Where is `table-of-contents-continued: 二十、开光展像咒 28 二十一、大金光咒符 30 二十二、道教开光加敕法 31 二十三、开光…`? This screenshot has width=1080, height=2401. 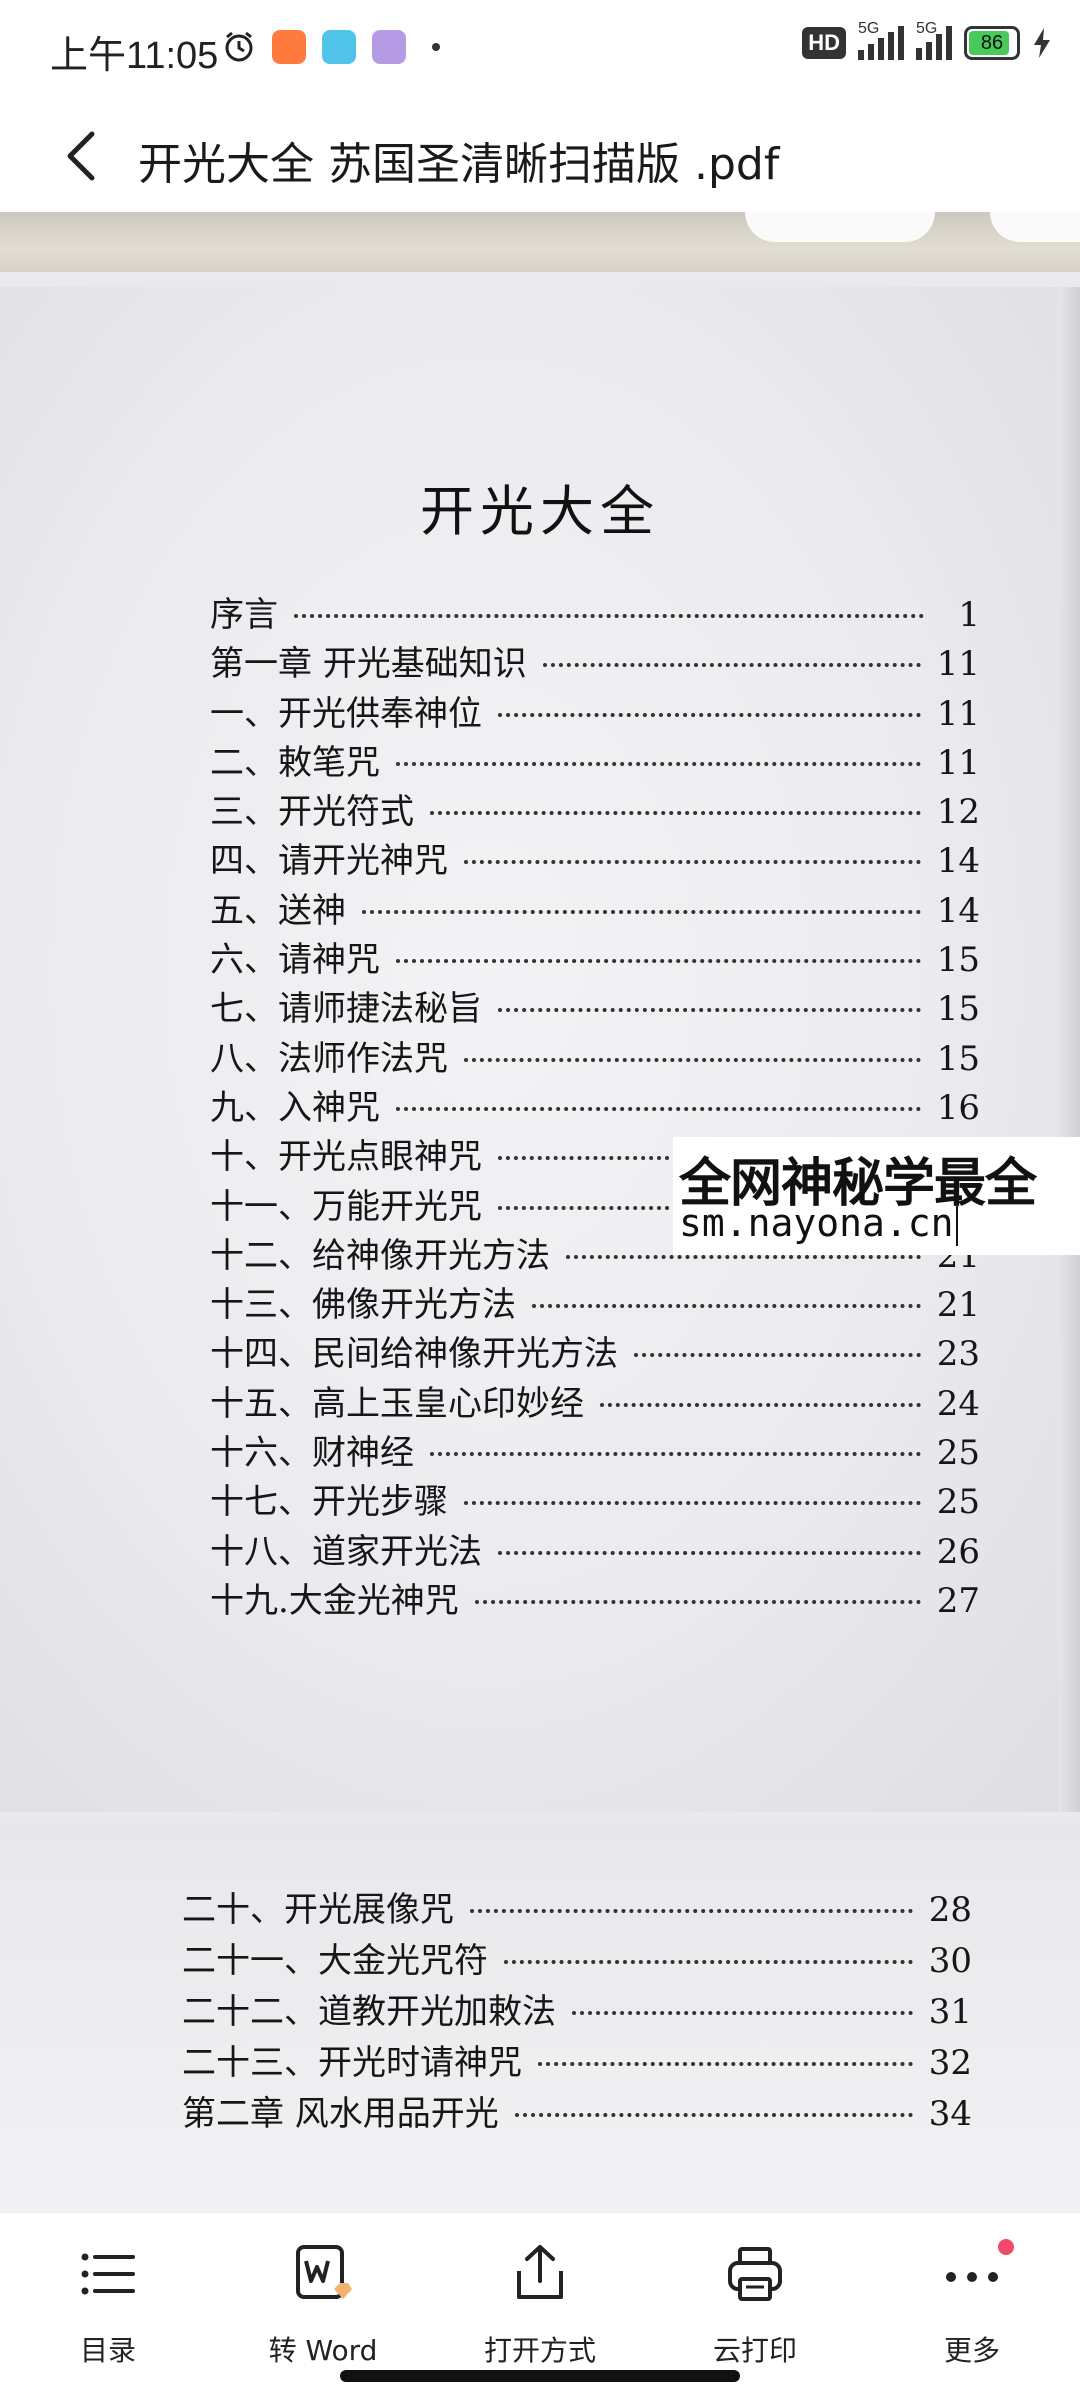
table-of-contents-continued: 二十、开光展像咒 28 二十一、大金光咒符 30 二十二、道教开光加敕法 31 二十三、开光… is located at coordinates (577, 2009).